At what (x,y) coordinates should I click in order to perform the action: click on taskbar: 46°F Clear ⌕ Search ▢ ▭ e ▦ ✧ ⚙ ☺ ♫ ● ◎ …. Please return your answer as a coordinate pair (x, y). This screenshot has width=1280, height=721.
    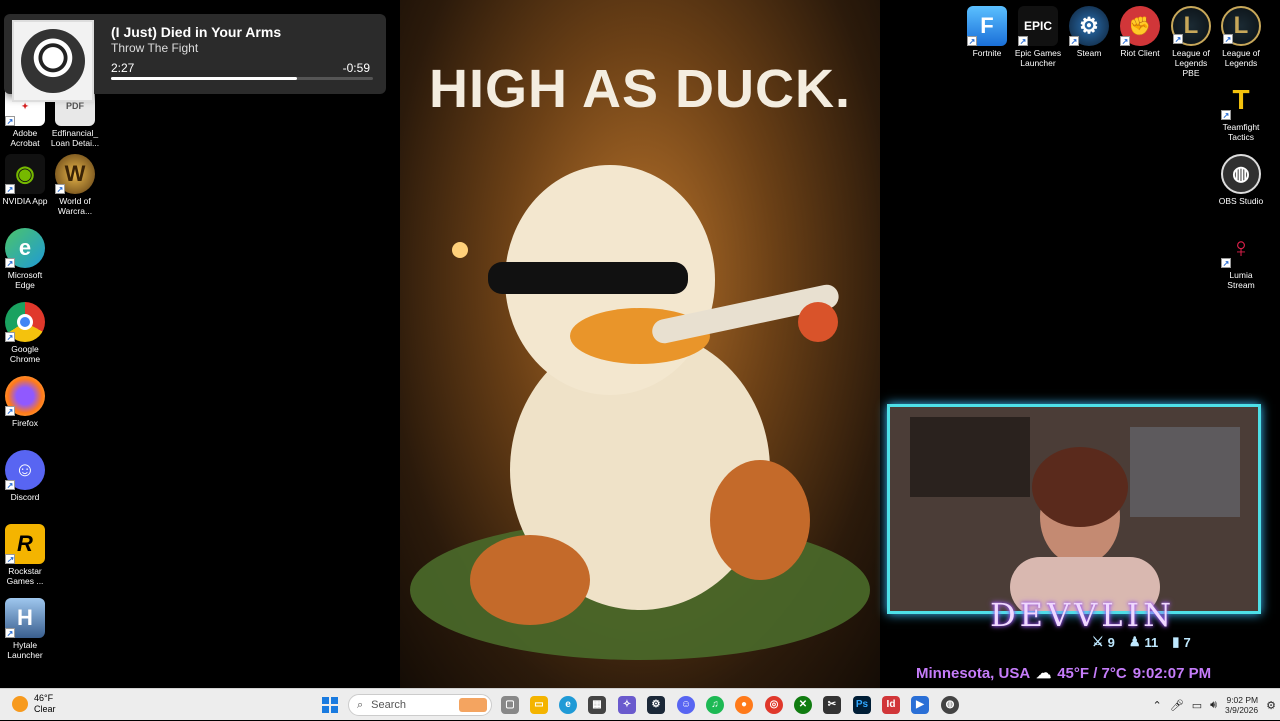
    Looking at the image, I should click on (640, 704).